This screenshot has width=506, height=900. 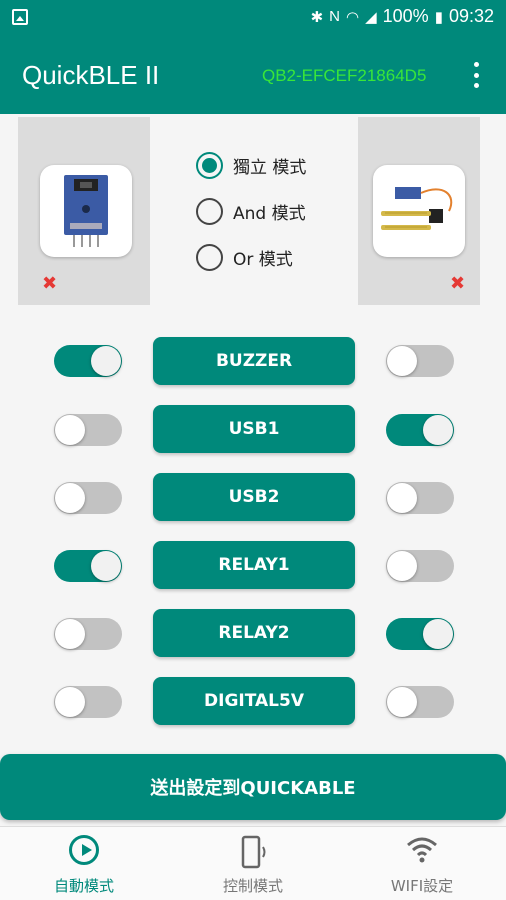 I want to click on sensor-slot-left: ✖, so click(x=84, y=211).